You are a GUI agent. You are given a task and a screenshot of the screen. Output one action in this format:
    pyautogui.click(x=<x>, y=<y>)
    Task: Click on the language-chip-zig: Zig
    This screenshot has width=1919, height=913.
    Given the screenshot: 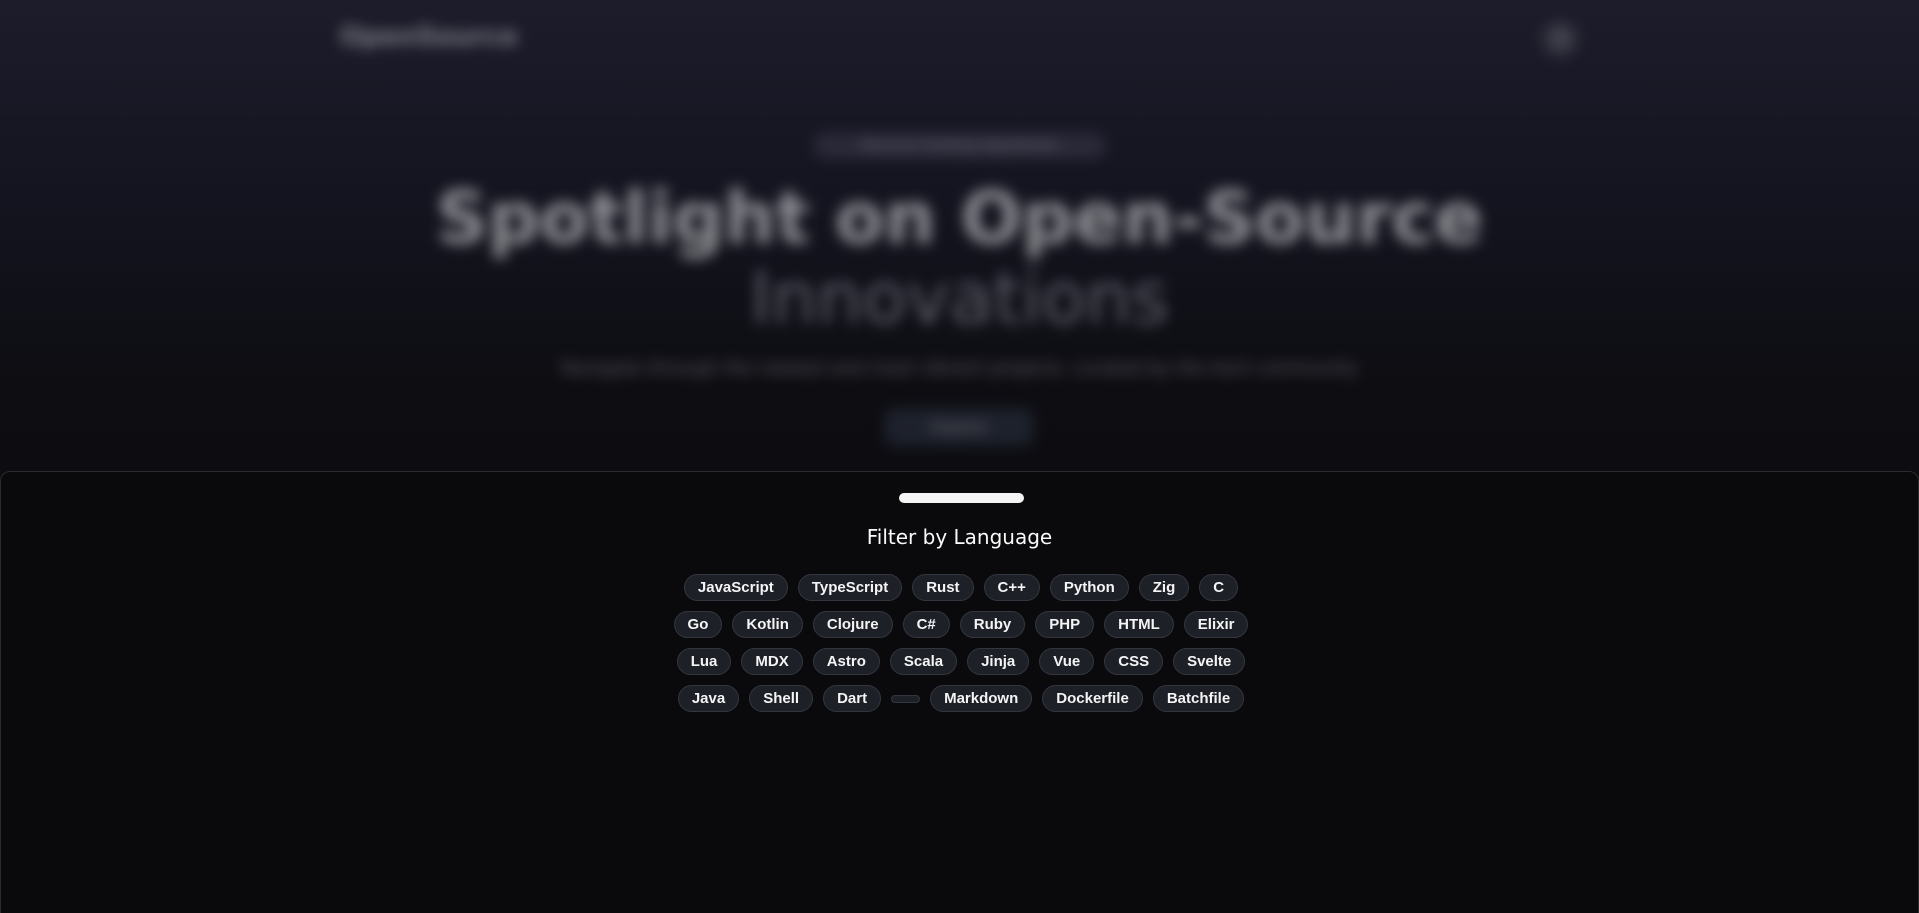 What is the action you would take?
    pyautogui.click(x=1164, y=587)
    